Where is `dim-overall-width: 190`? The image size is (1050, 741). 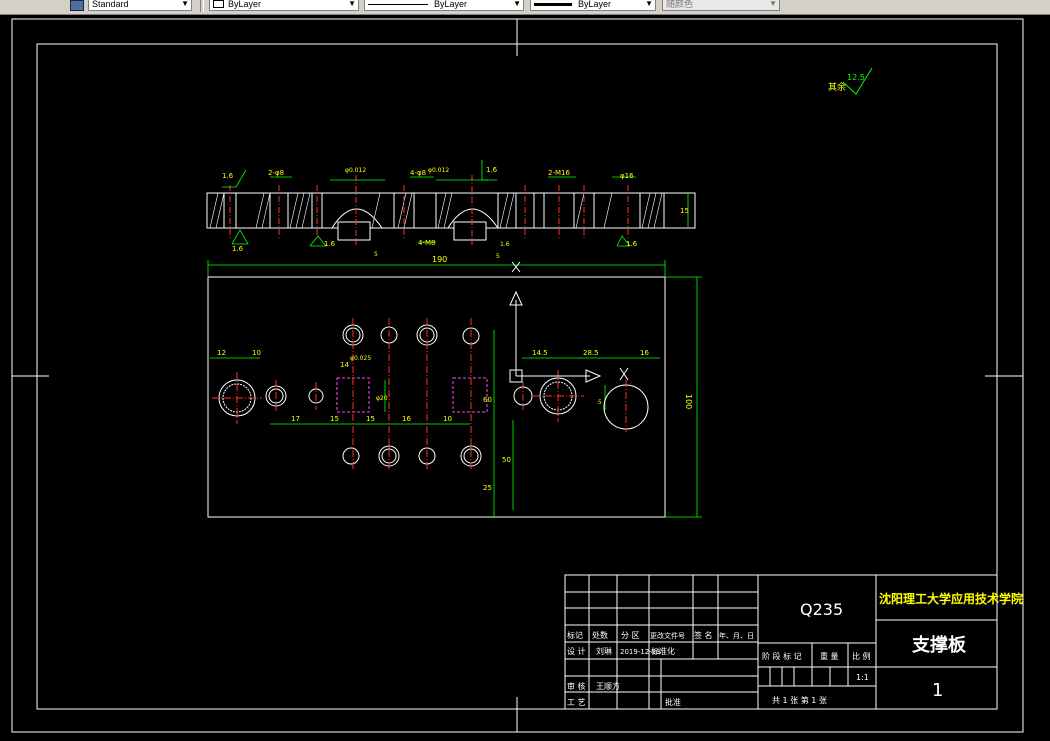 dim-overall-width: 190 is located at coordinates (439, 259).